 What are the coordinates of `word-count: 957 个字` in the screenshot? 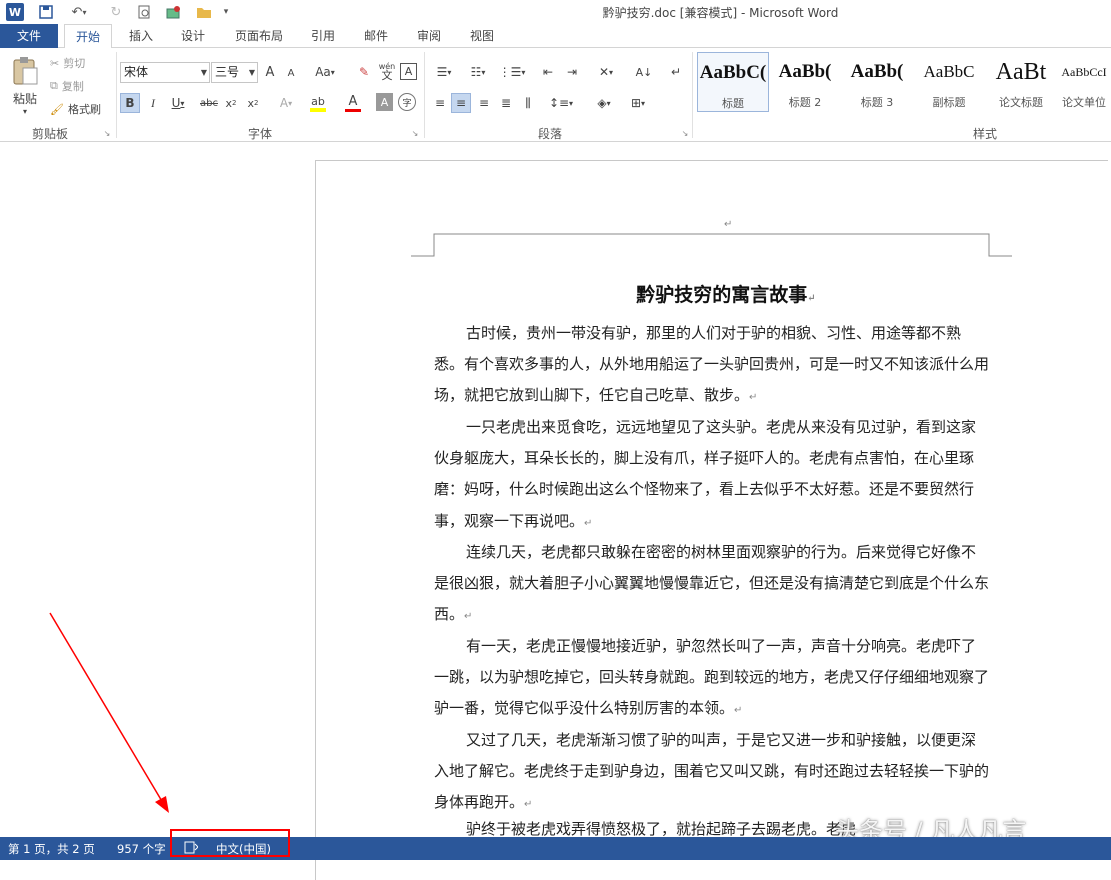 It's located at (141, 849).